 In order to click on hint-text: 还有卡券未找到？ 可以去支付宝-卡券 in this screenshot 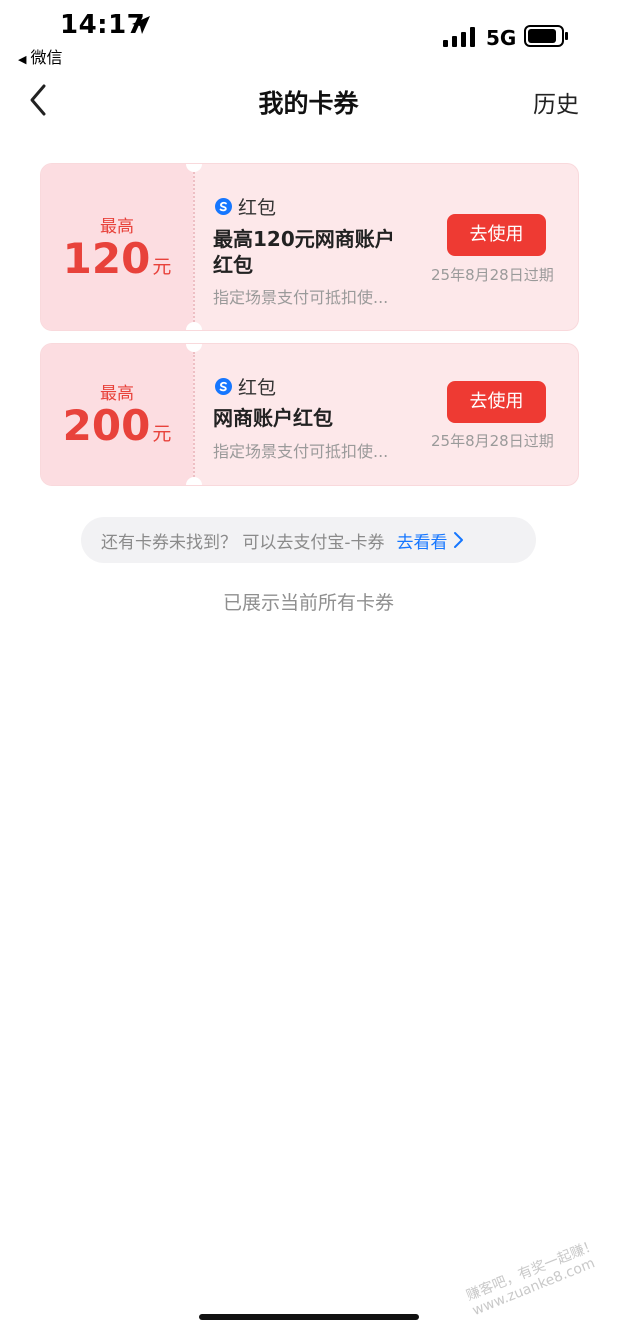, I will do `click(243, 542)`.